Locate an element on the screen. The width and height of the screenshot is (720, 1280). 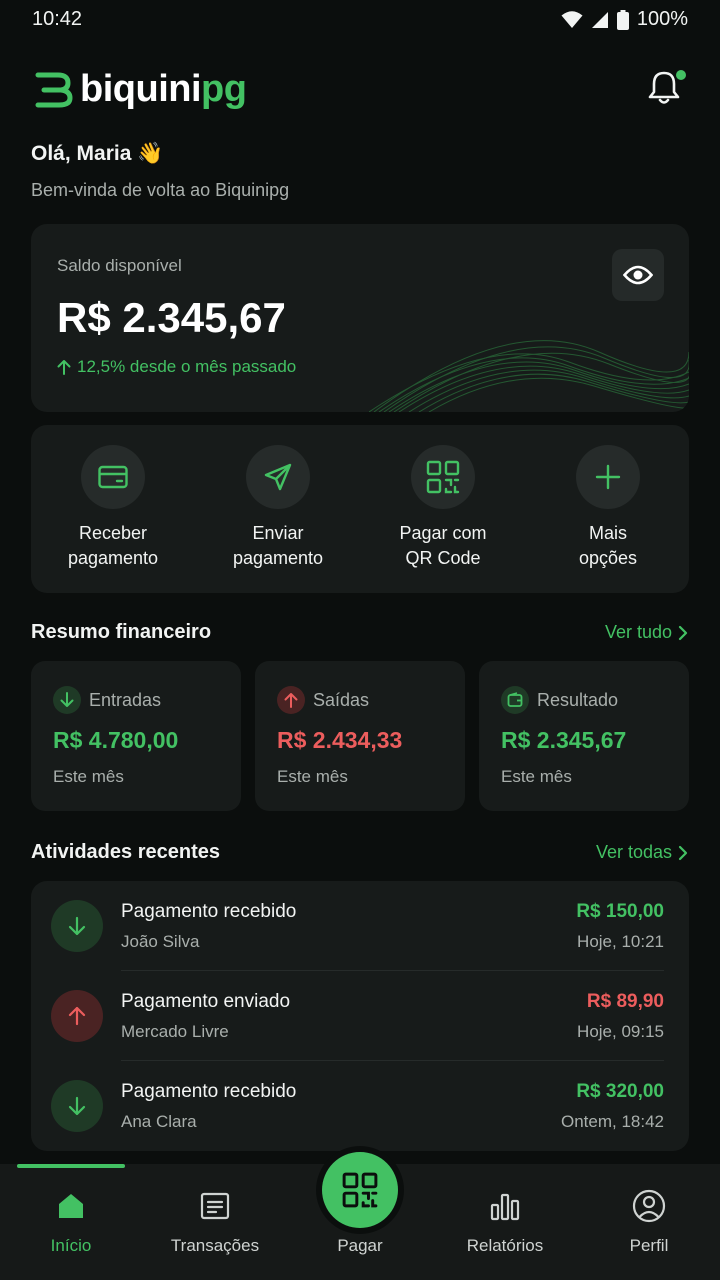
result-value: R$ 2.345,67 is located at coordinates (564, 740).